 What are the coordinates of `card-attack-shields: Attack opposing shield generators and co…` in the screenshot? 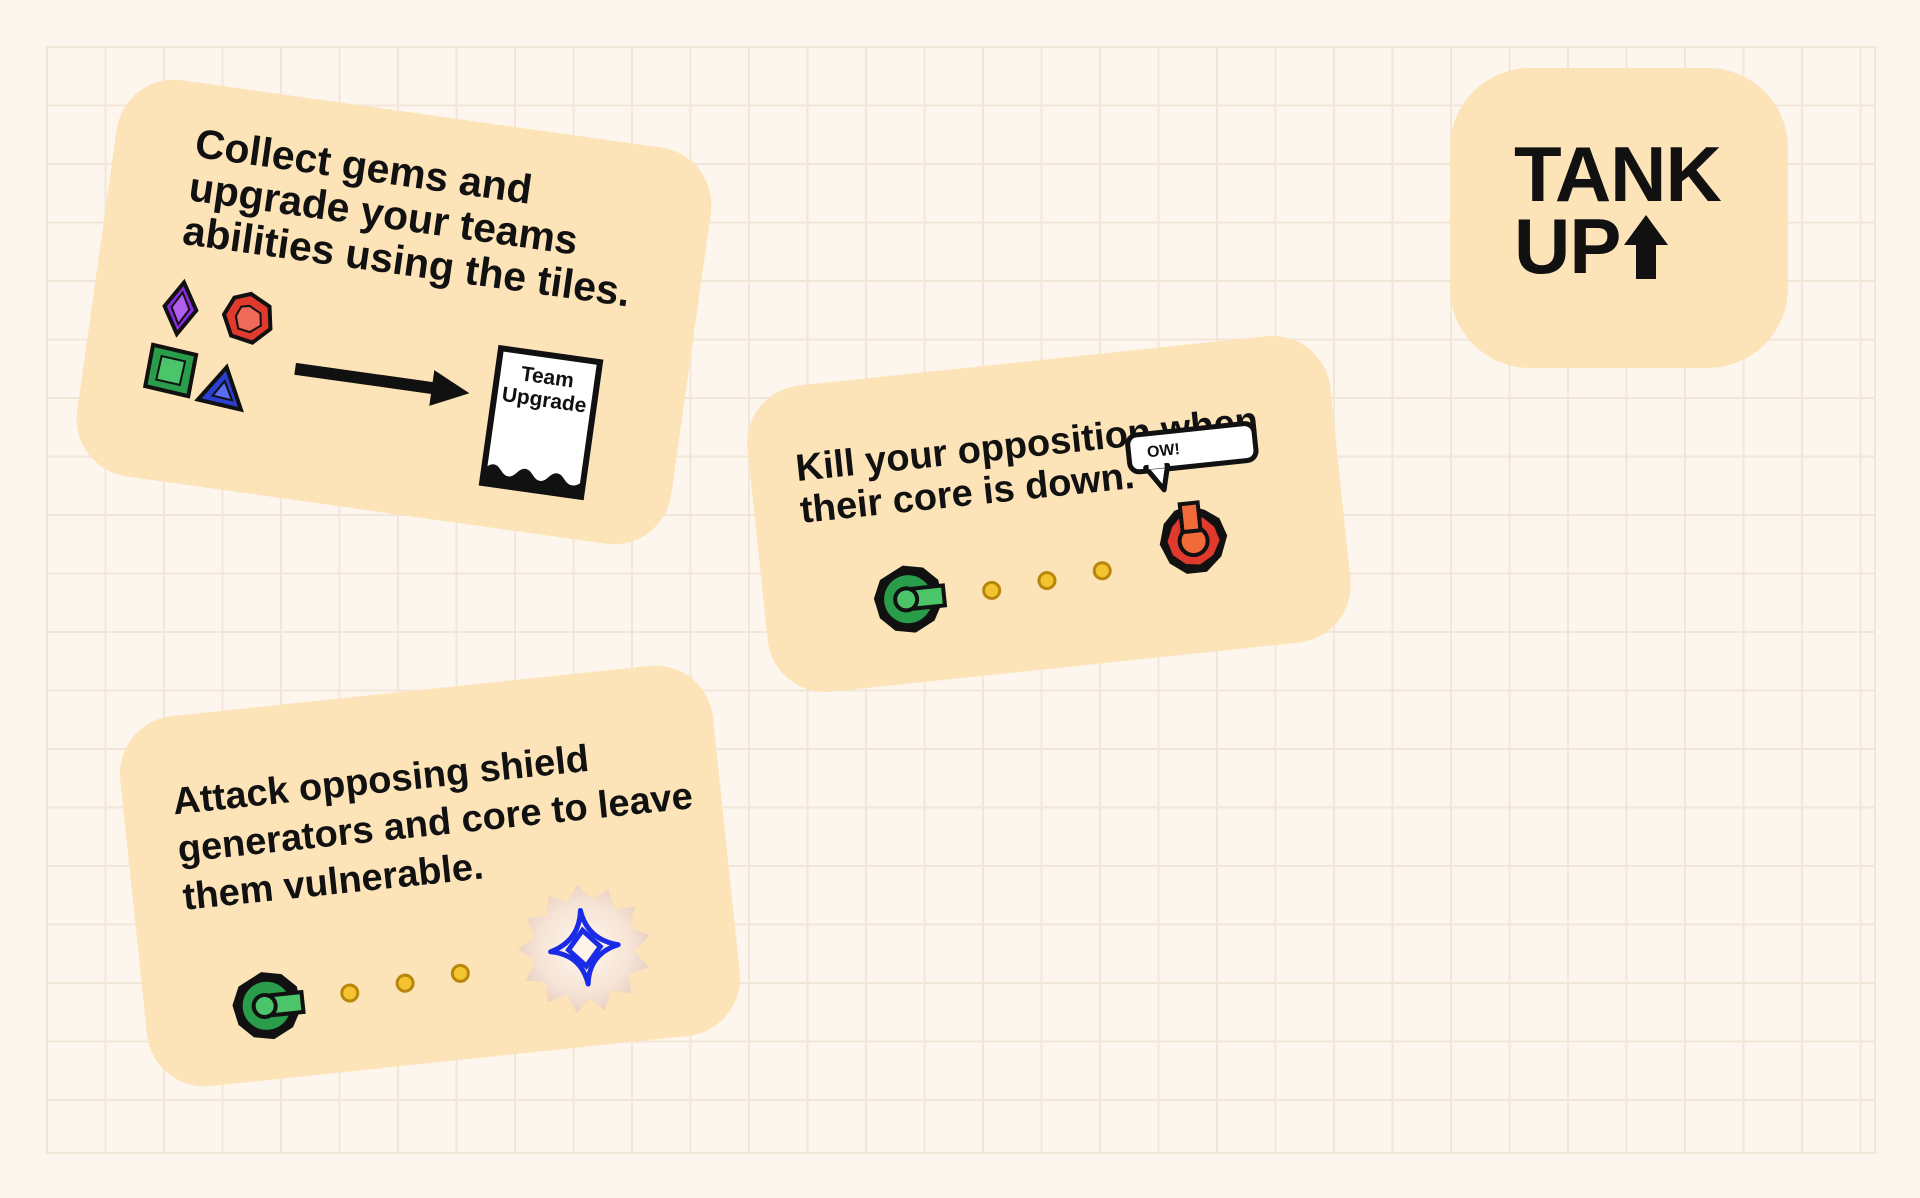 It's located at (430, 876).